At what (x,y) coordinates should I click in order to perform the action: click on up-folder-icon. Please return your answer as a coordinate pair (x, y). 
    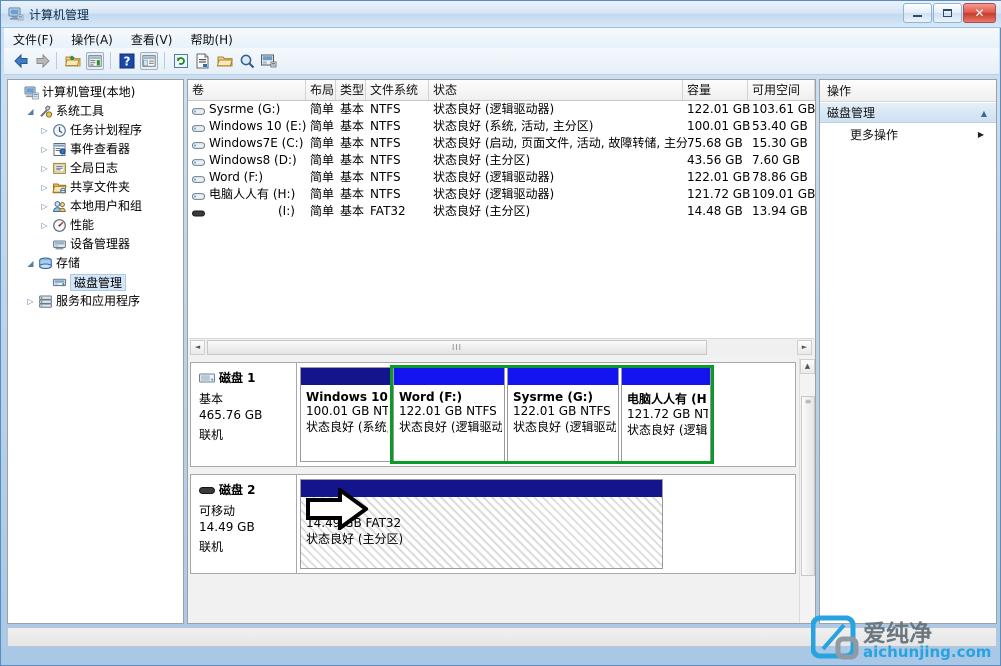
    Looking at the image, I should click on (73, 61).